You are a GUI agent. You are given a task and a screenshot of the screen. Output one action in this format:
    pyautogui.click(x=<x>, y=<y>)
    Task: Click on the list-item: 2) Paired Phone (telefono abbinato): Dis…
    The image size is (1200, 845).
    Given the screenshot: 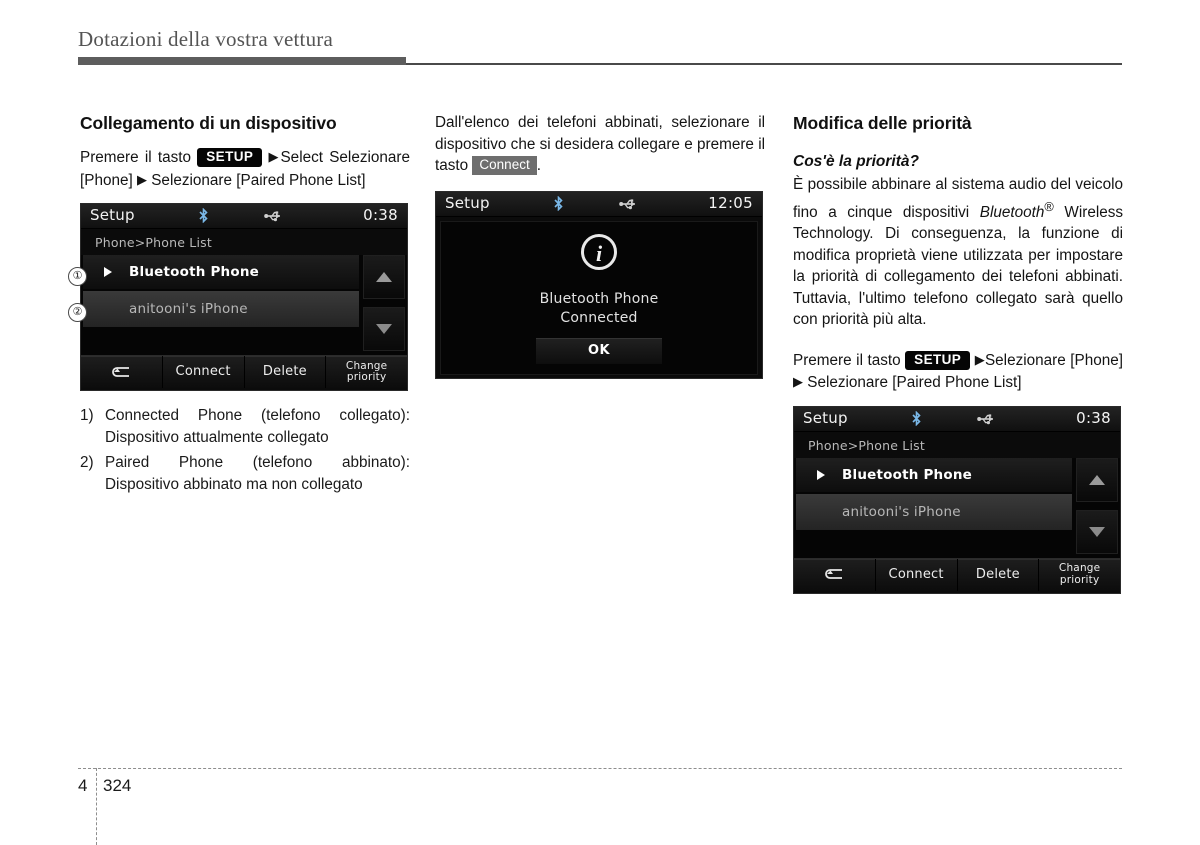 What is the action you would take?
    pyautogui.click(x=245, y=473)
    